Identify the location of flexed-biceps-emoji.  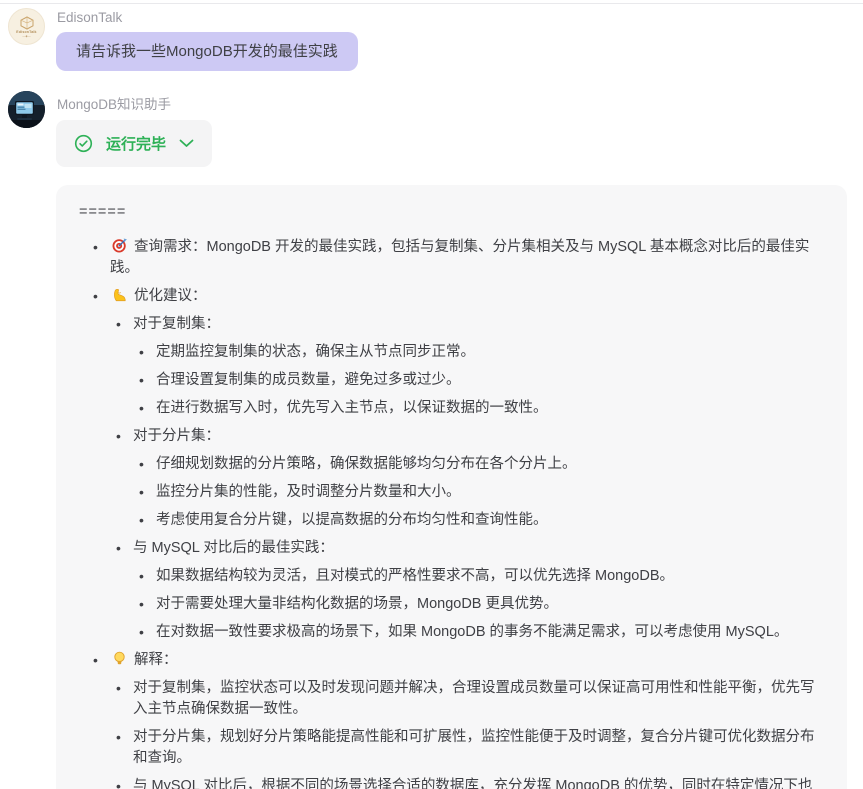
(120, 295).